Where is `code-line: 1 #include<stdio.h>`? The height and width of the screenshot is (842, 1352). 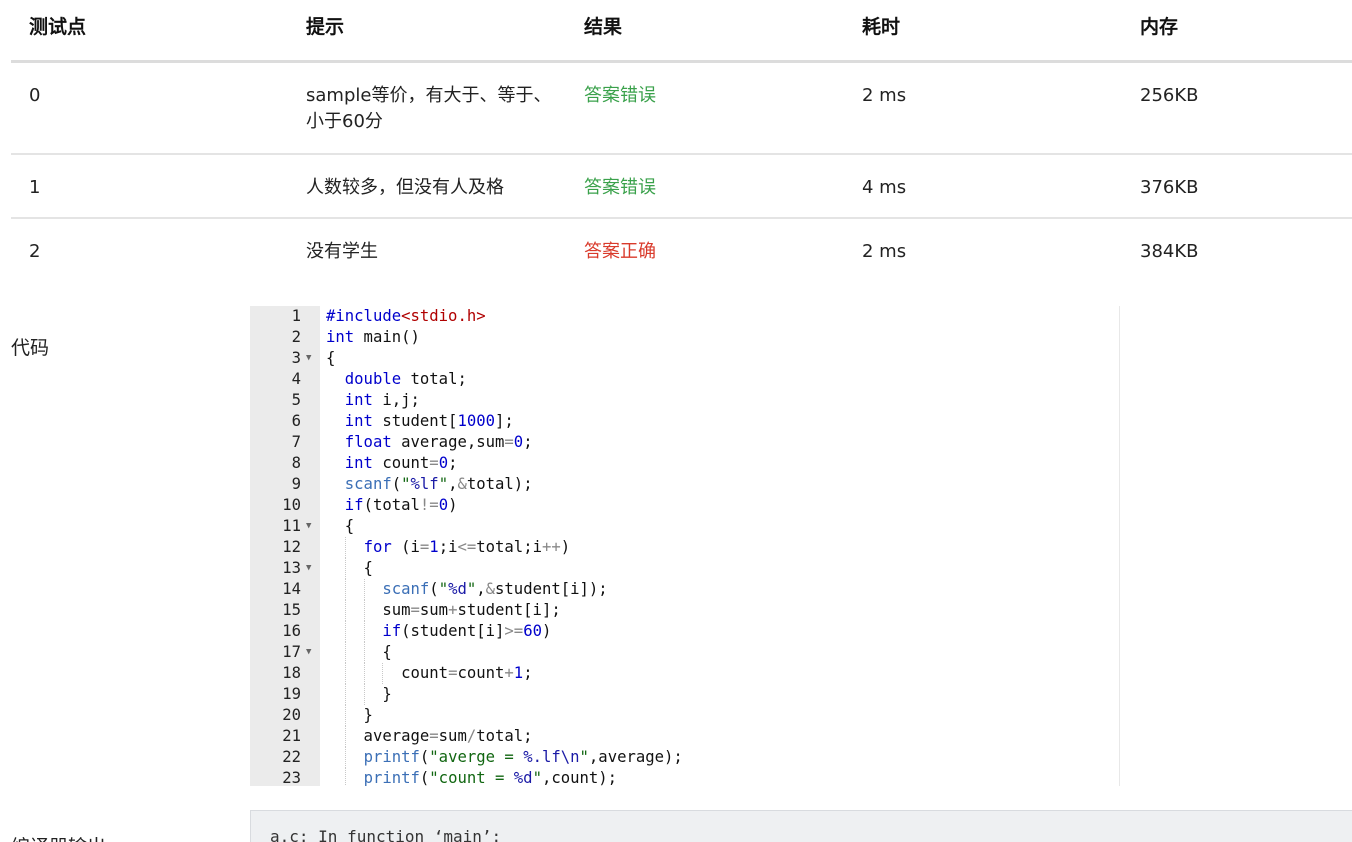
code-line: 1 #include<stdio.h> is located at coordinates (684, 316).